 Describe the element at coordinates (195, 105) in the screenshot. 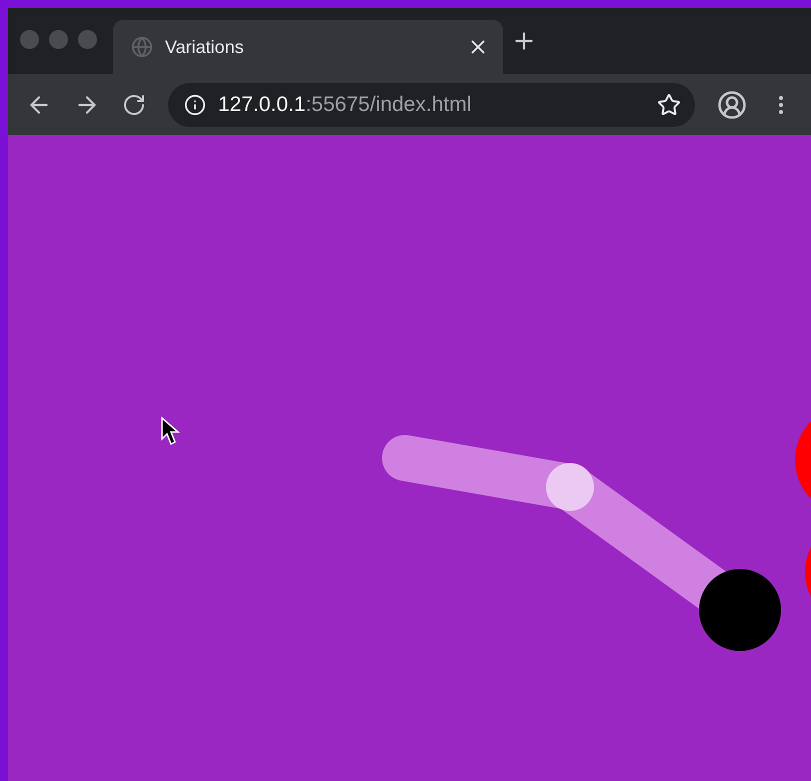

I see `info-icon` at that location.